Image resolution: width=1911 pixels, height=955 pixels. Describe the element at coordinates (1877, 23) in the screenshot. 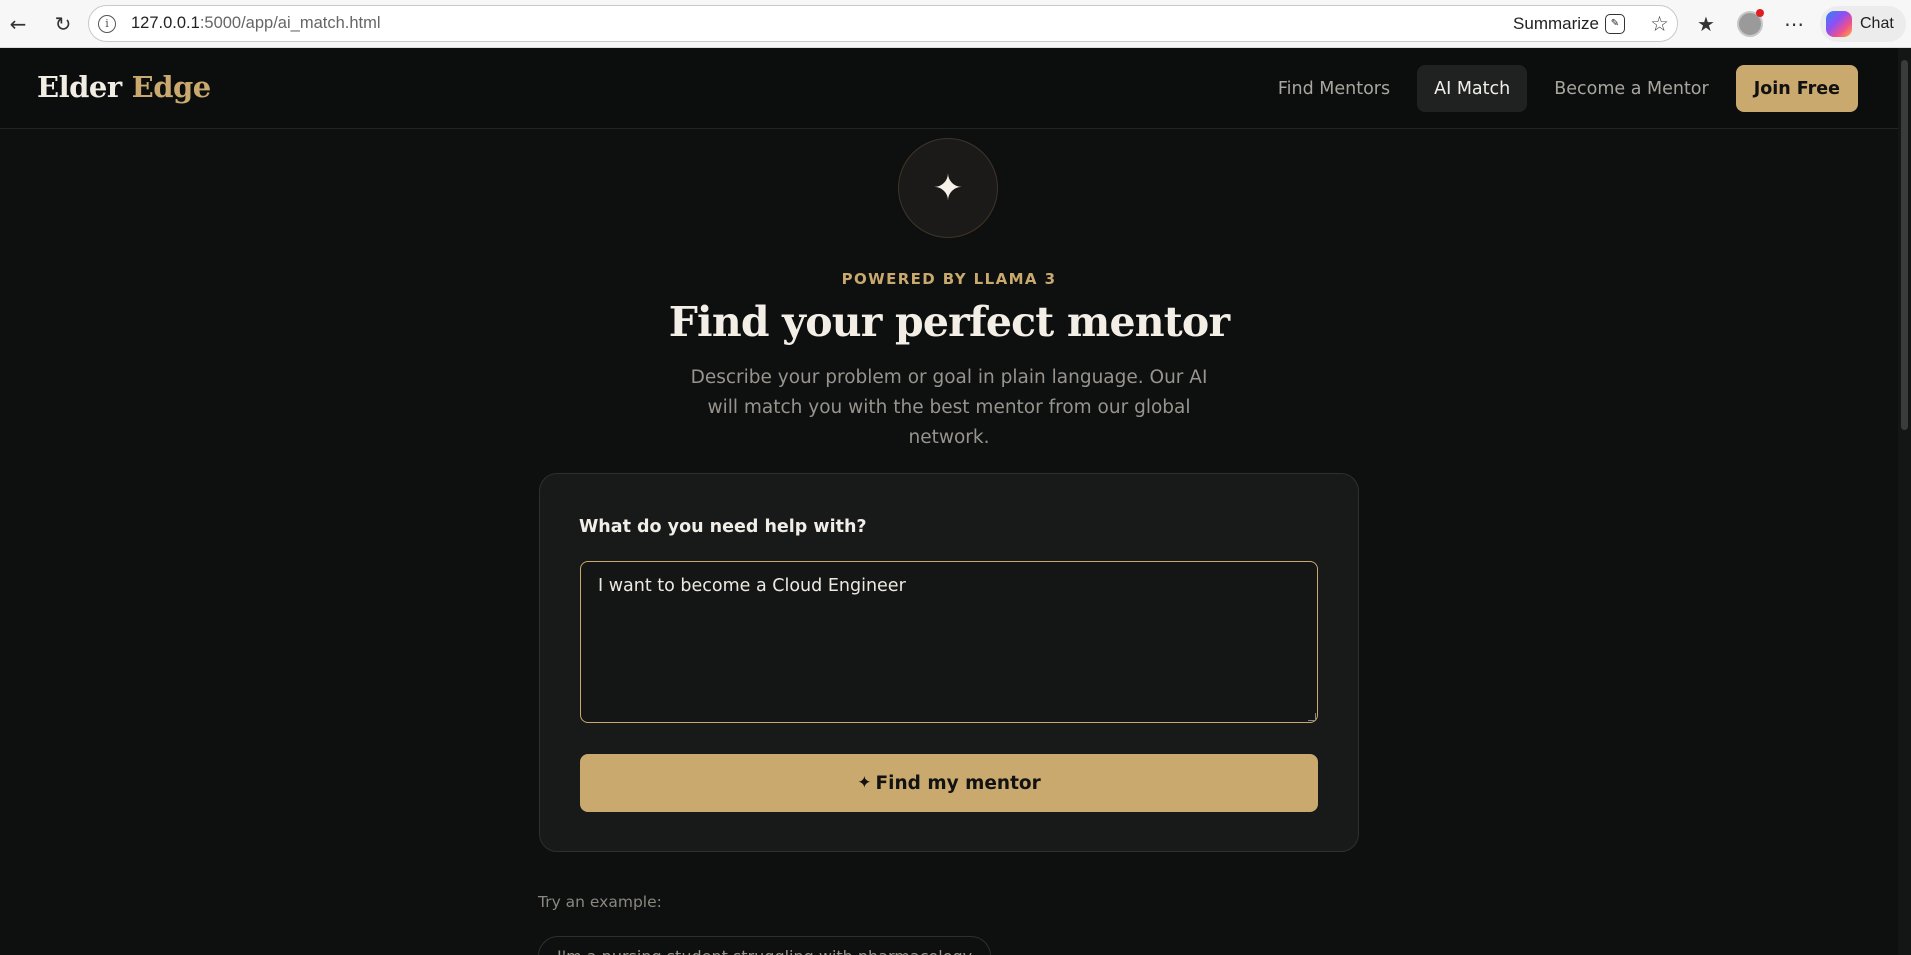

I see `chat-label: Chat` at that location.